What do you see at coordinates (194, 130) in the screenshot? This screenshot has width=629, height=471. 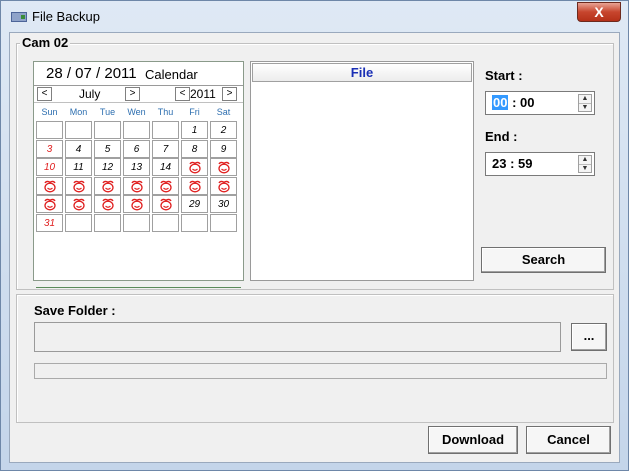 I see `calendar-day: 1` at bounding box center [194, 130].